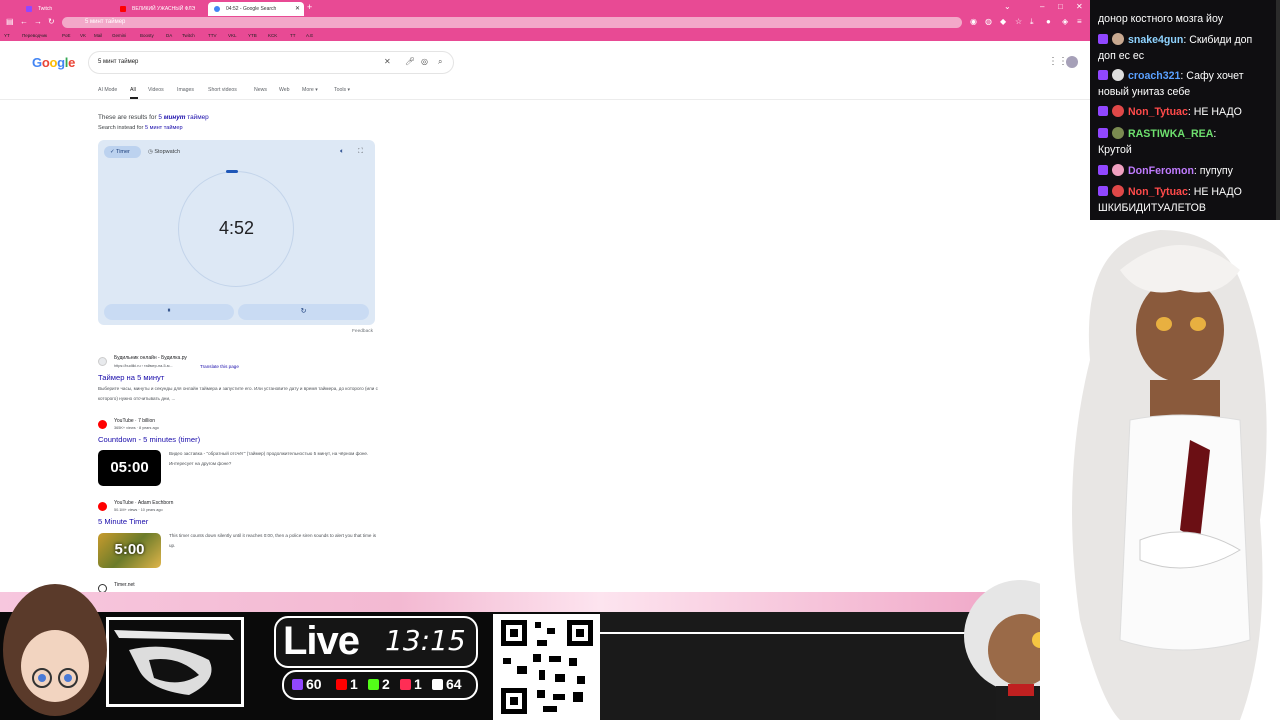  What do you see at coordinates (185, 90) in the screenshot?
I see `tab-images: Images` at bounding box center [185, 90].